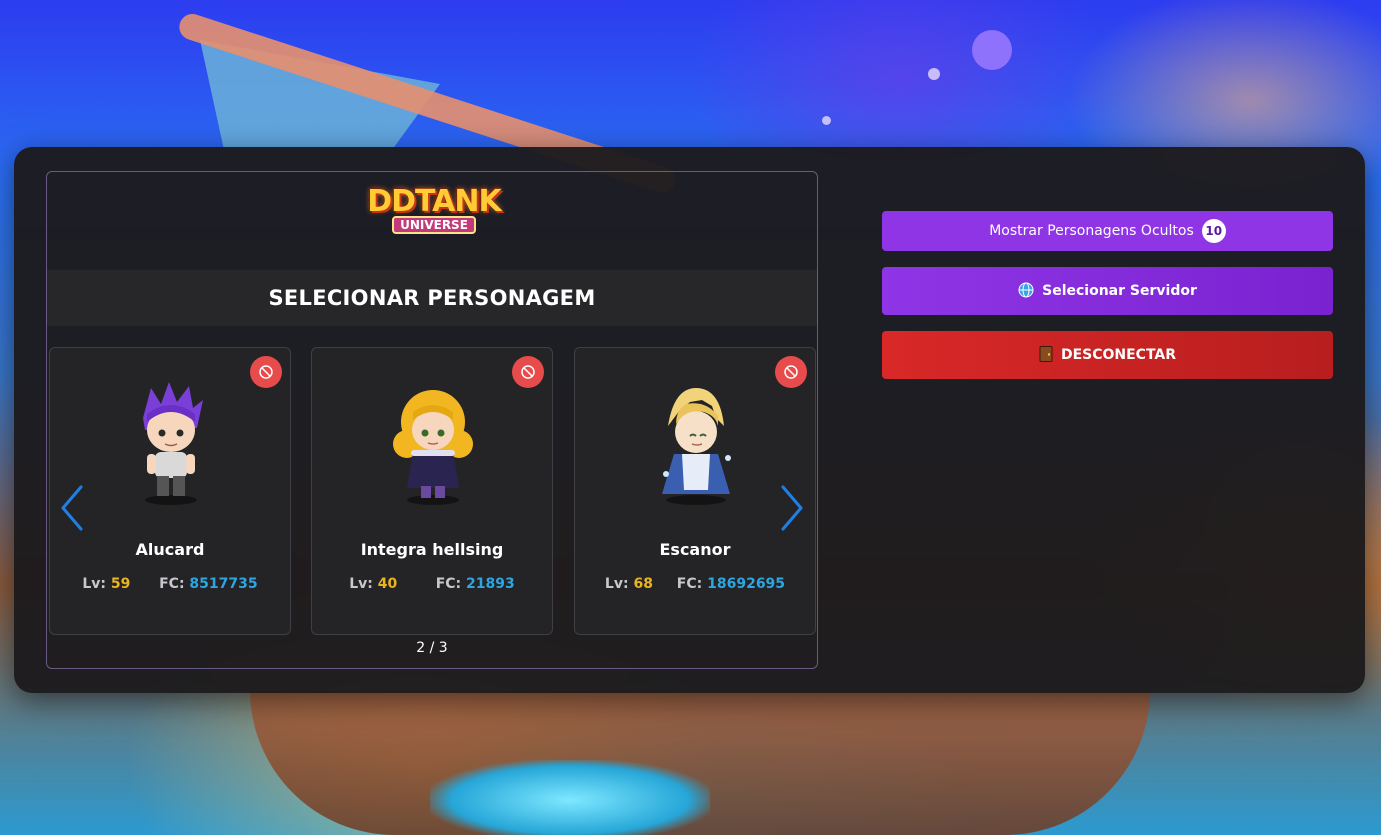 The image size is (1381, 835). Describe the element at coordinates (570, 797) in the screenshot. I see `background-splash` at that location.